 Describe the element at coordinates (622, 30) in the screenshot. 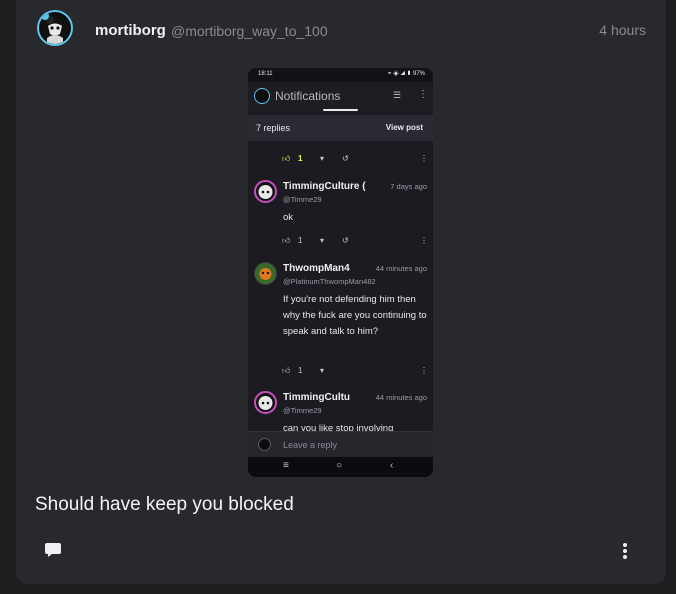

I see `post-timestamp: 4 hours` at that location.